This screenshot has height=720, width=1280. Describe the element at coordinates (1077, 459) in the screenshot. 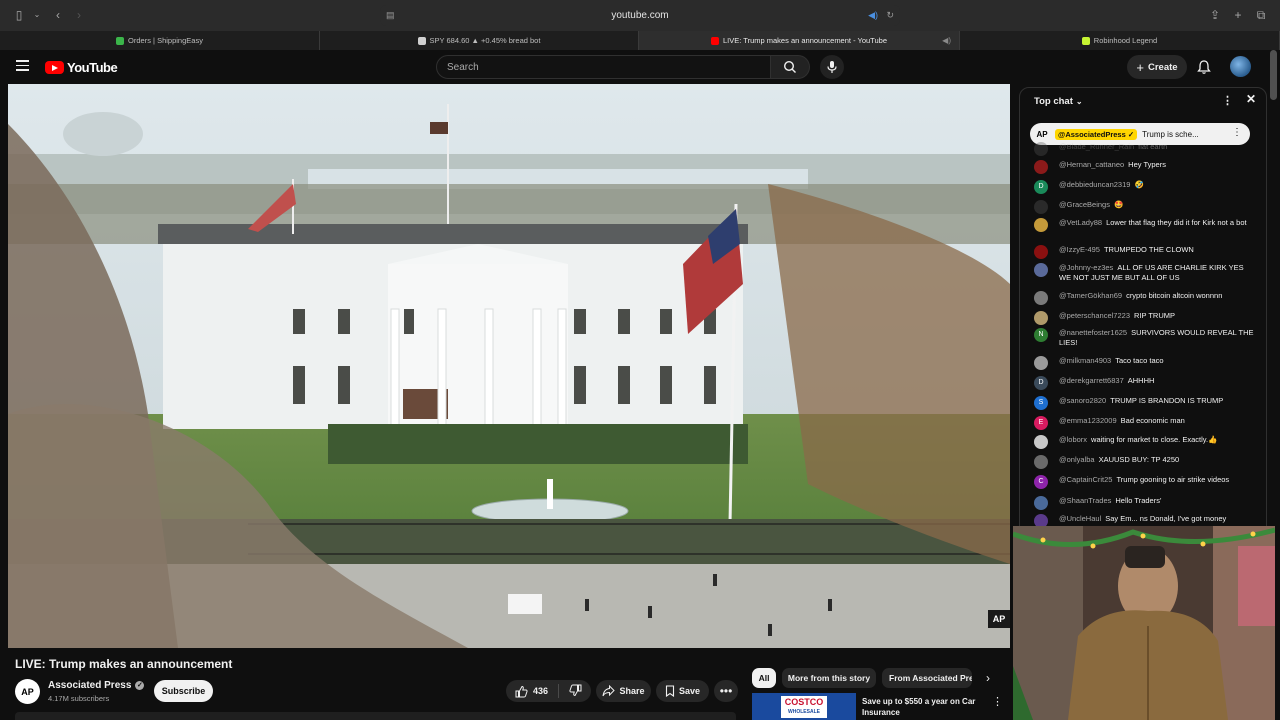

I see `chat-author: @onlyalba` at that location.